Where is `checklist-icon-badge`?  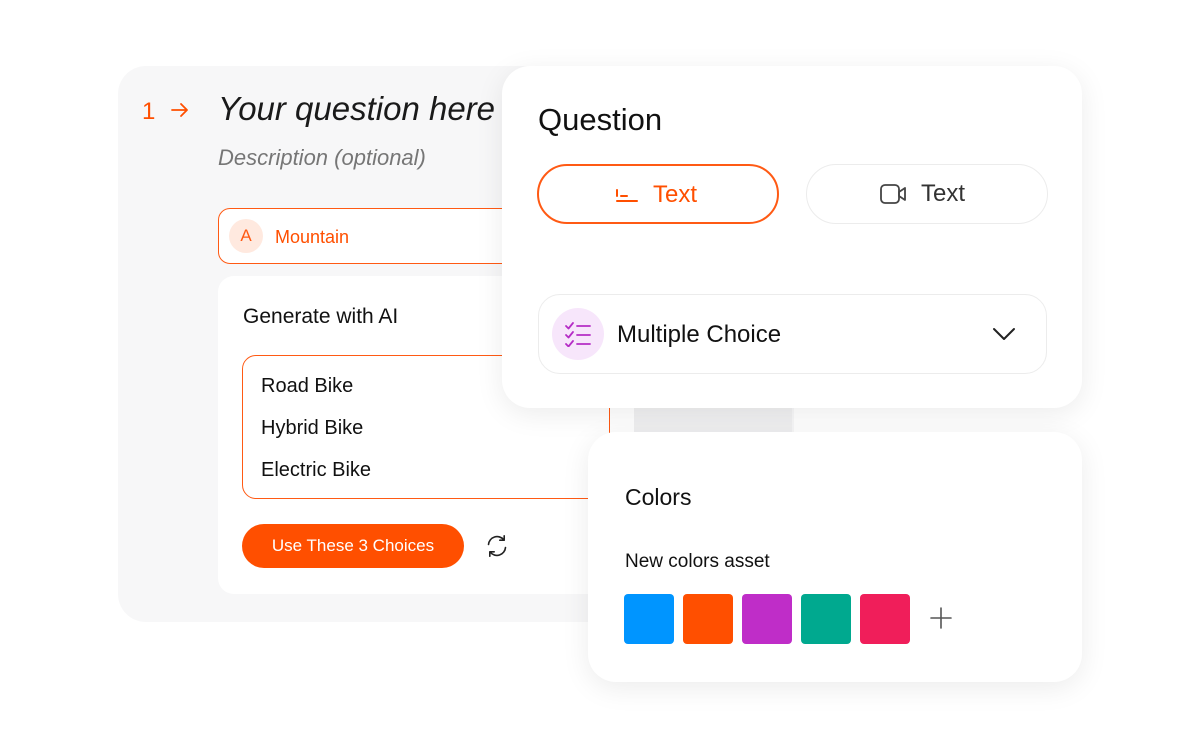
checklist-icon-badge is located at coordinates (578, 334).